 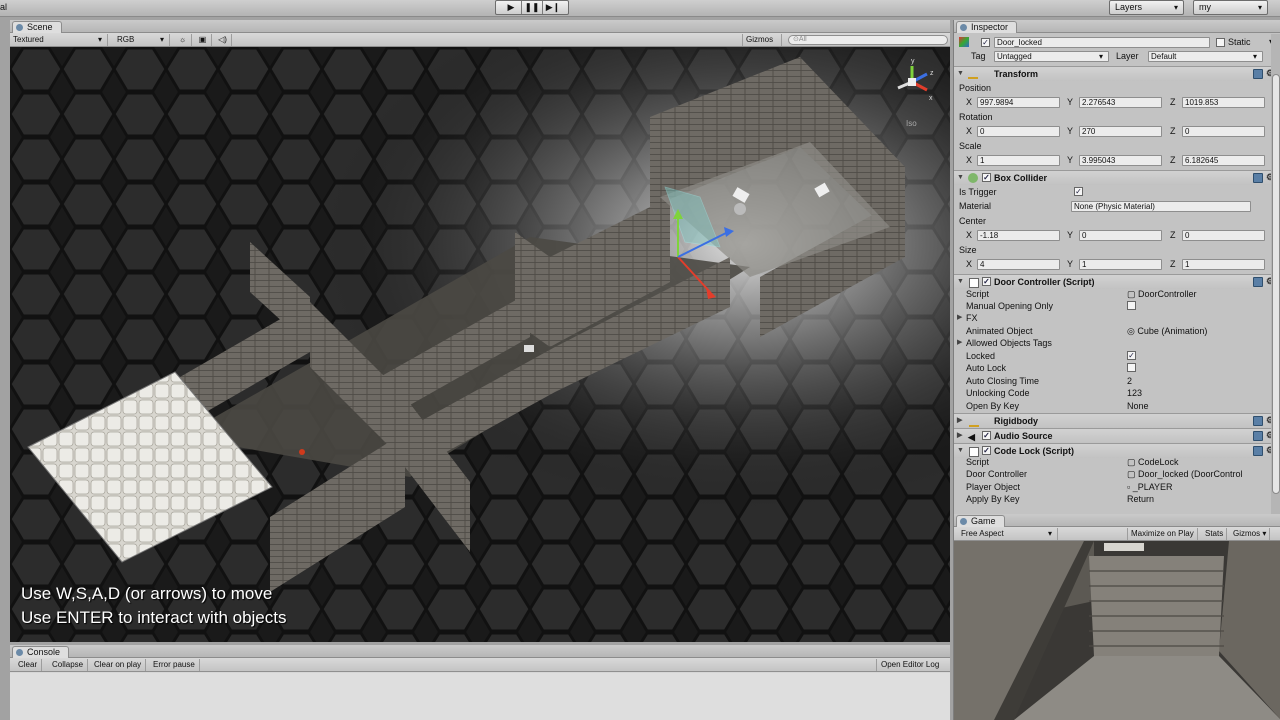 I want to click on audio-source-enabled-checkbox: ✓, so click(x=986, y=435).